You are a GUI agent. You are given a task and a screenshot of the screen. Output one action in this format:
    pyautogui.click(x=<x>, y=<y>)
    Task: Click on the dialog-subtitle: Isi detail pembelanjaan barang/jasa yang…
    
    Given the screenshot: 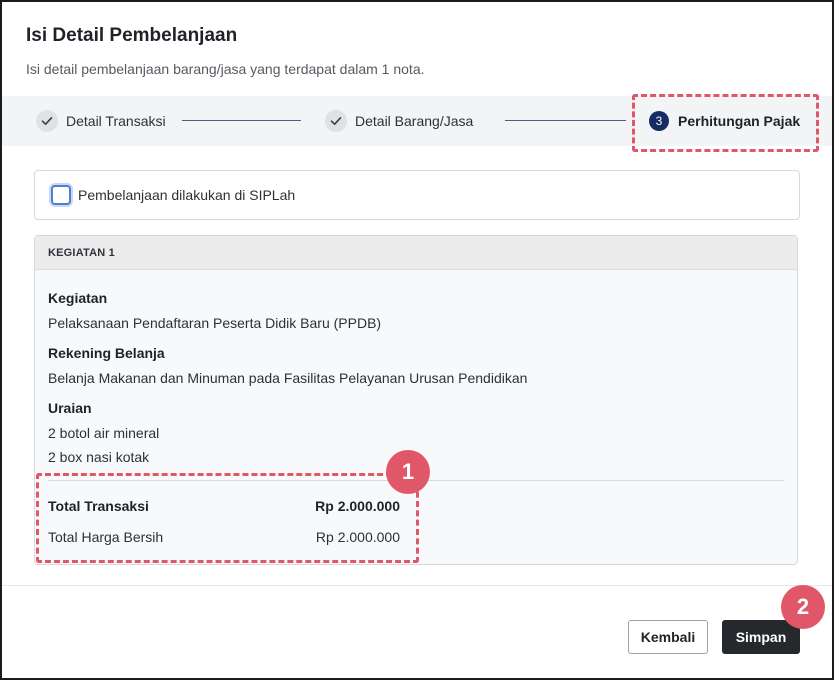 What is the action you would take?
    pyautogui.click(x=225, y=69)
    